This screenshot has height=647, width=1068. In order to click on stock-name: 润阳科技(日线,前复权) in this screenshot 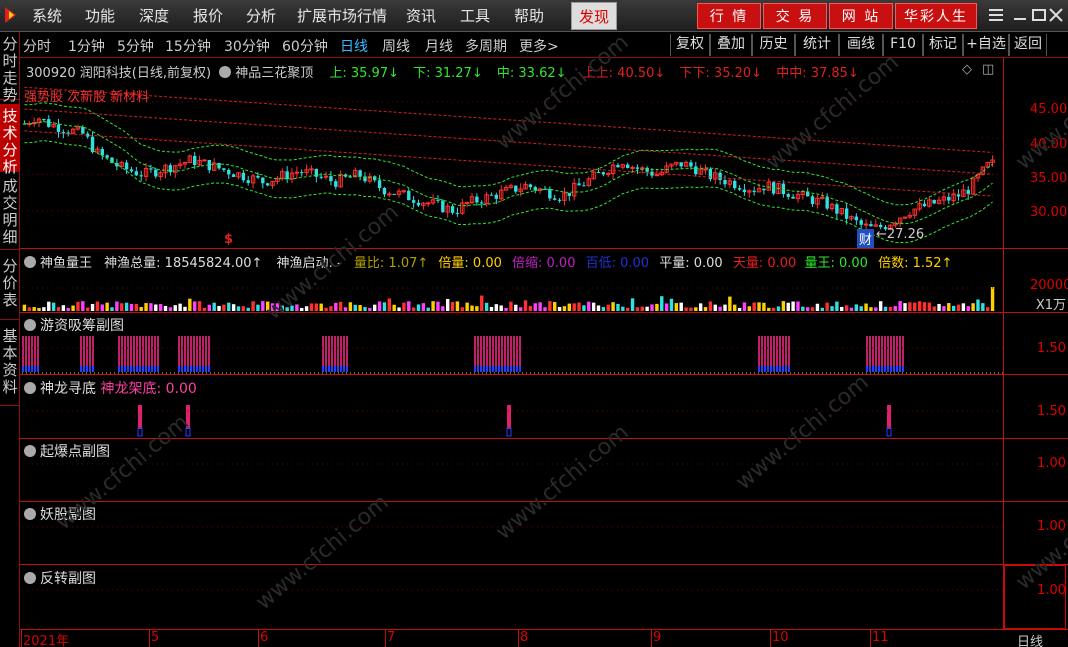, I will do `click(145, 73)`.